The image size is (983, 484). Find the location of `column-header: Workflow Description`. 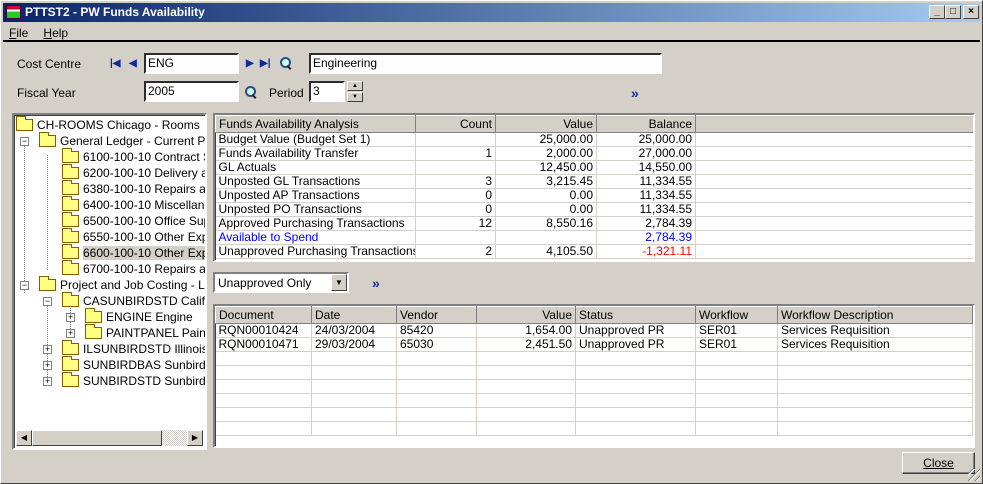

column-header: Workflow Description is located at coordinates (875, 315).